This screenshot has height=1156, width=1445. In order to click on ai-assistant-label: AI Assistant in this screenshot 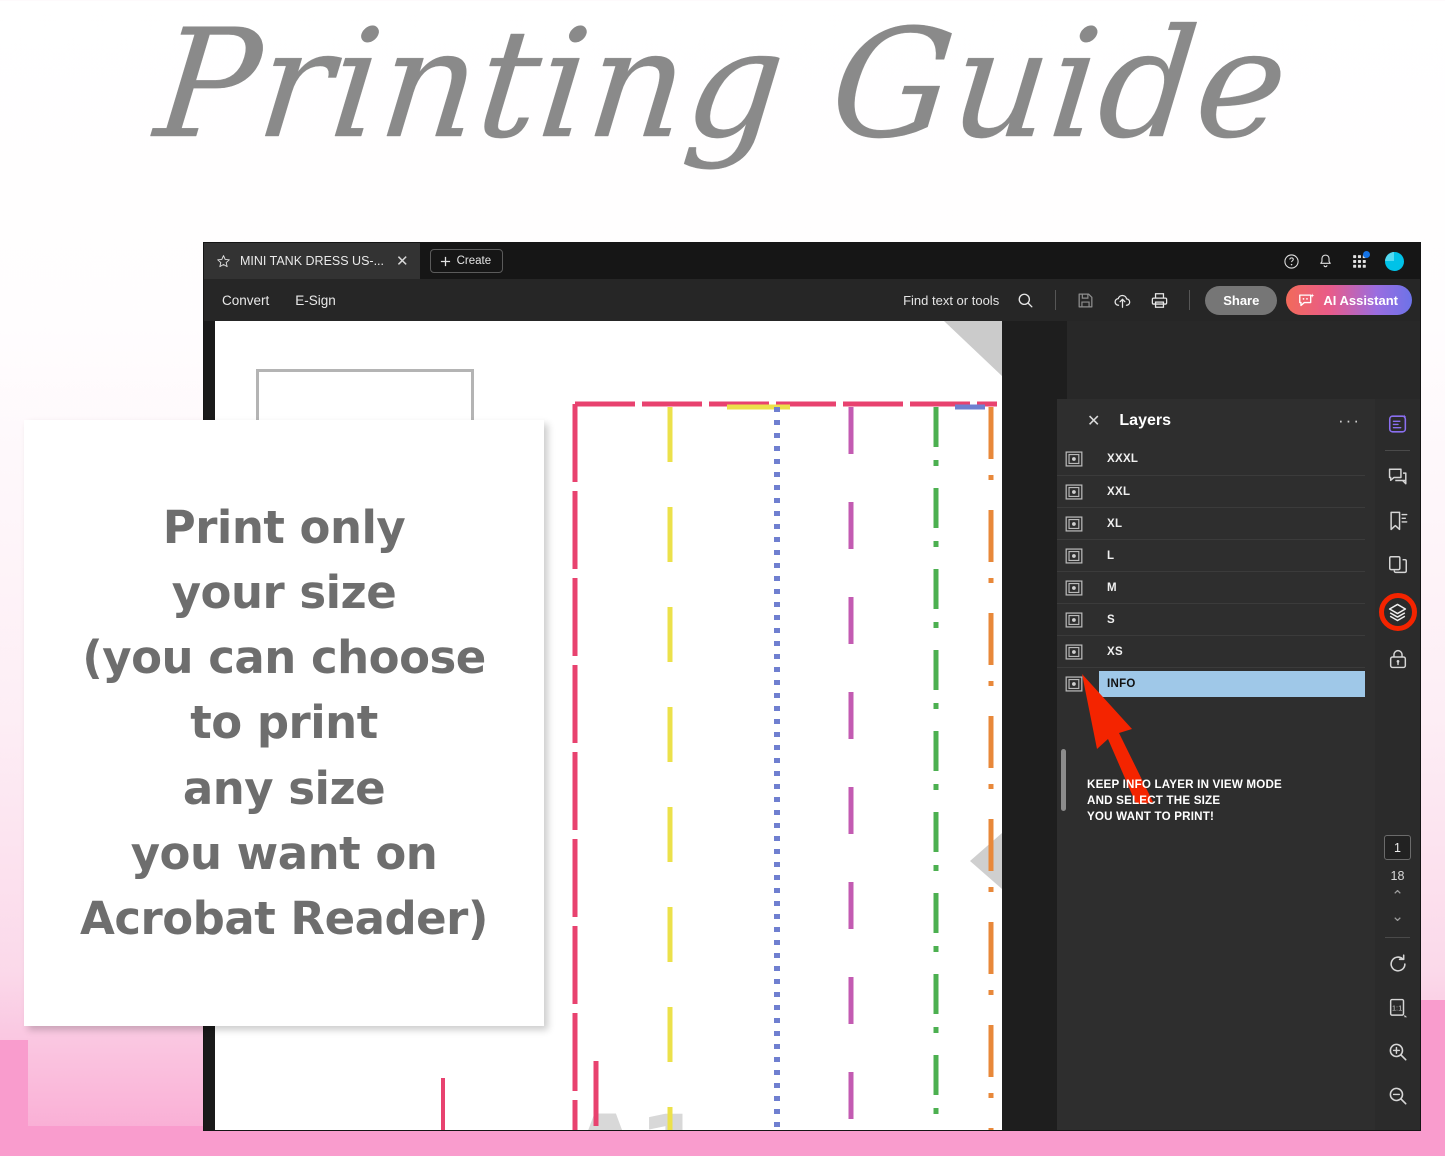, I will do `click(1360, 300)`.